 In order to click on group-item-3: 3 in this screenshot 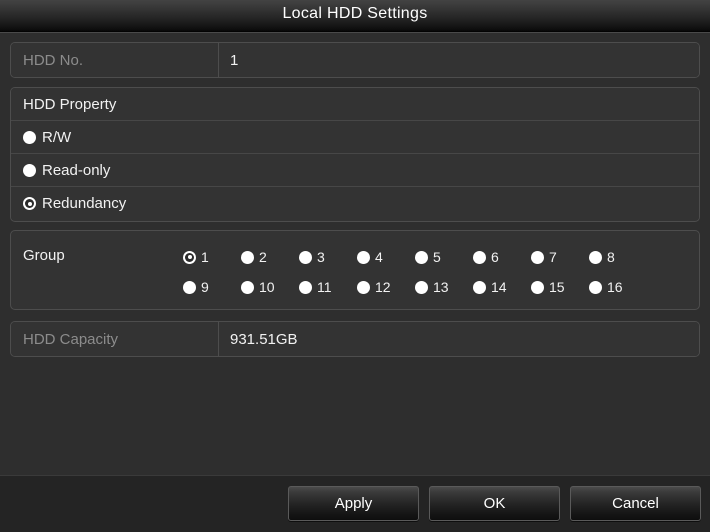, I will do `click(328, 257)`.